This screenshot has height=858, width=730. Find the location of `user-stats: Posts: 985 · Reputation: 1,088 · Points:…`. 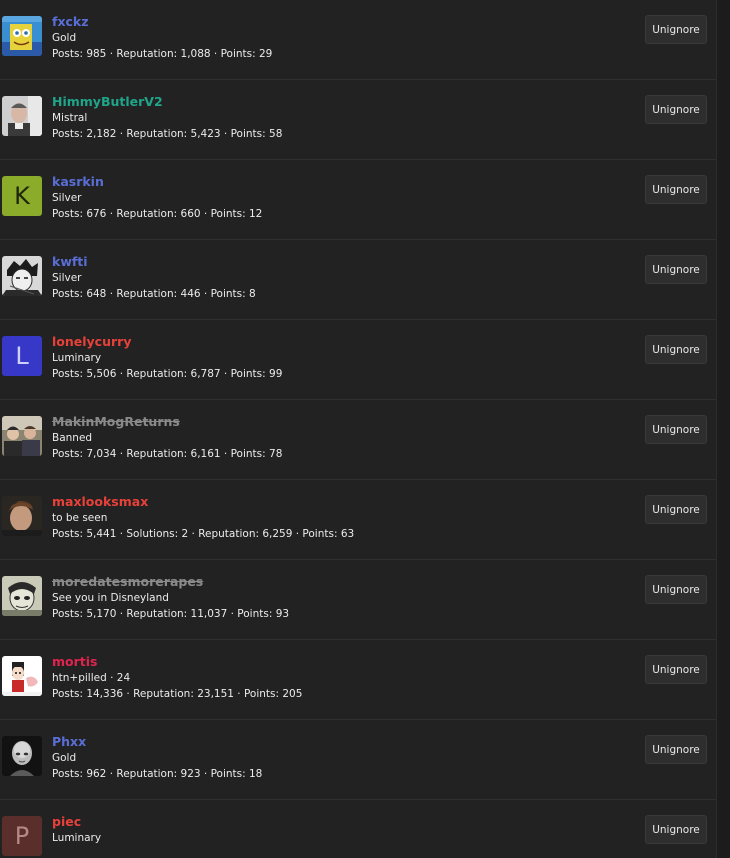

user-stats: Posts: 985 · Reputation: 1,088 · Points:… is located at coordinates (162, 54).